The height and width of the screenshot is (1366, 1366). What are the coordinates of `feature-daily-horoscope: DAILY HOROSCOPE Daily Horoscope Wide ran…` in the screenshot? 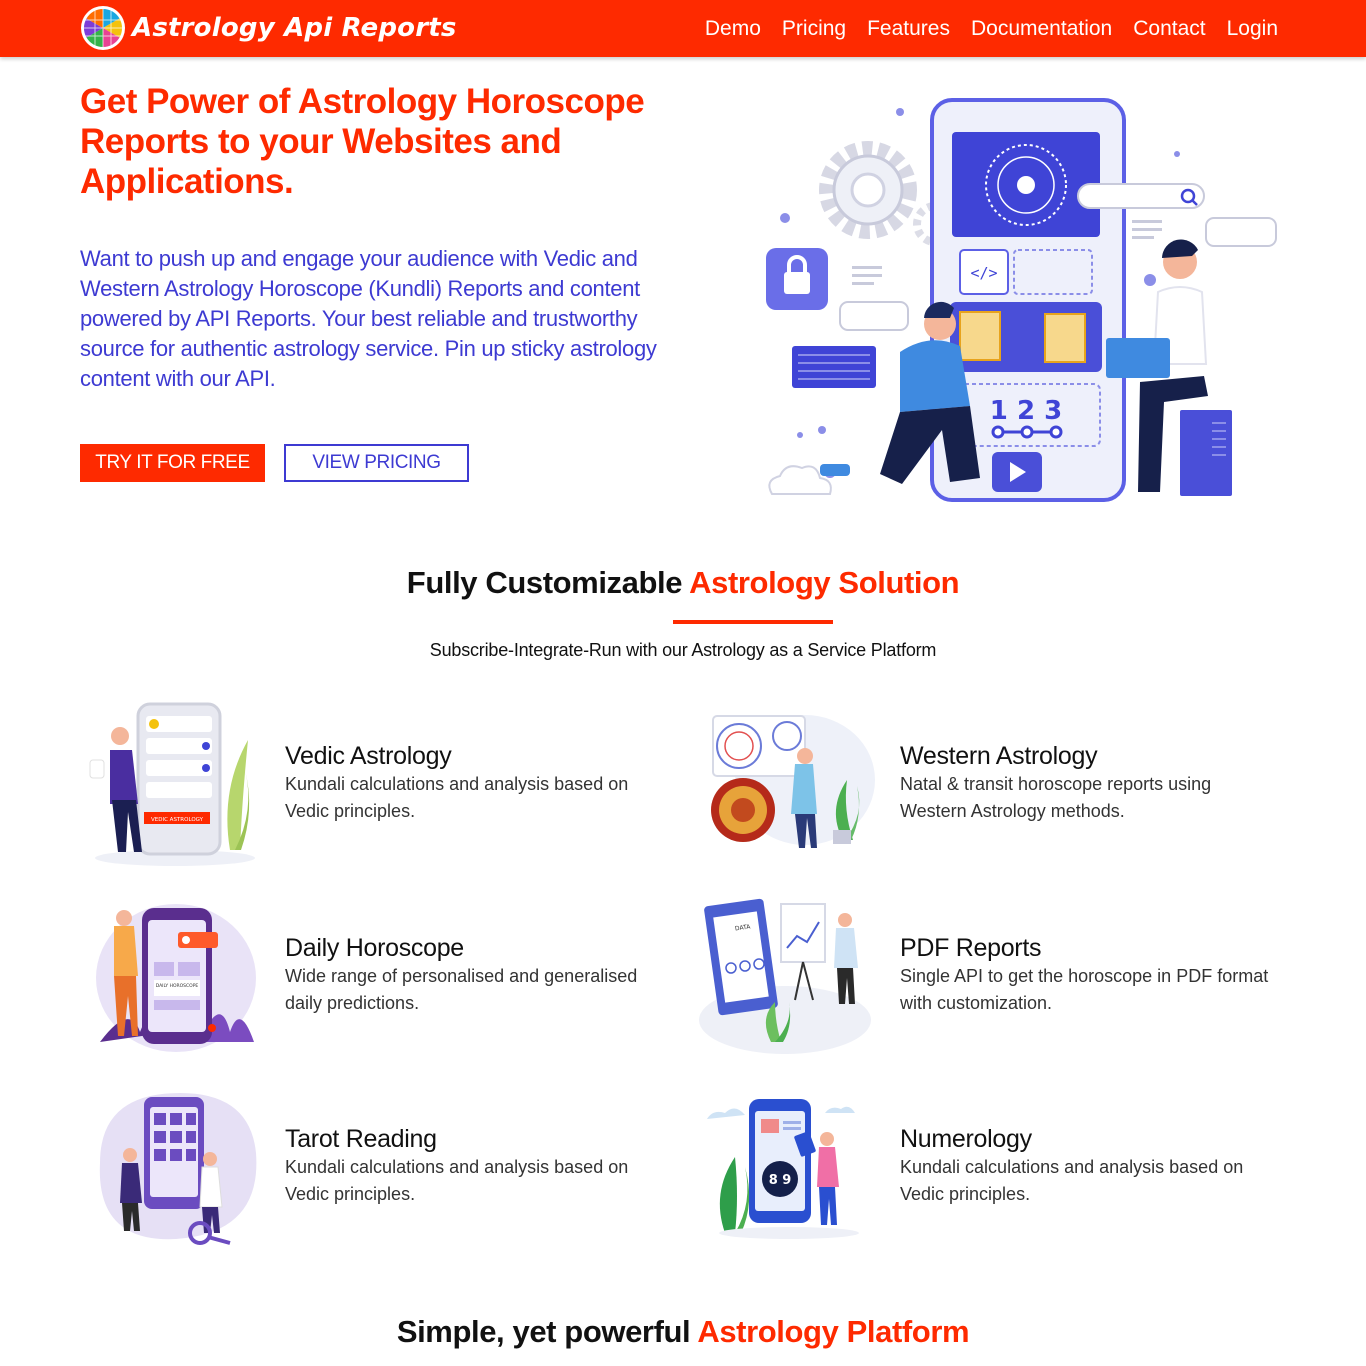 It's located at (380, 977).